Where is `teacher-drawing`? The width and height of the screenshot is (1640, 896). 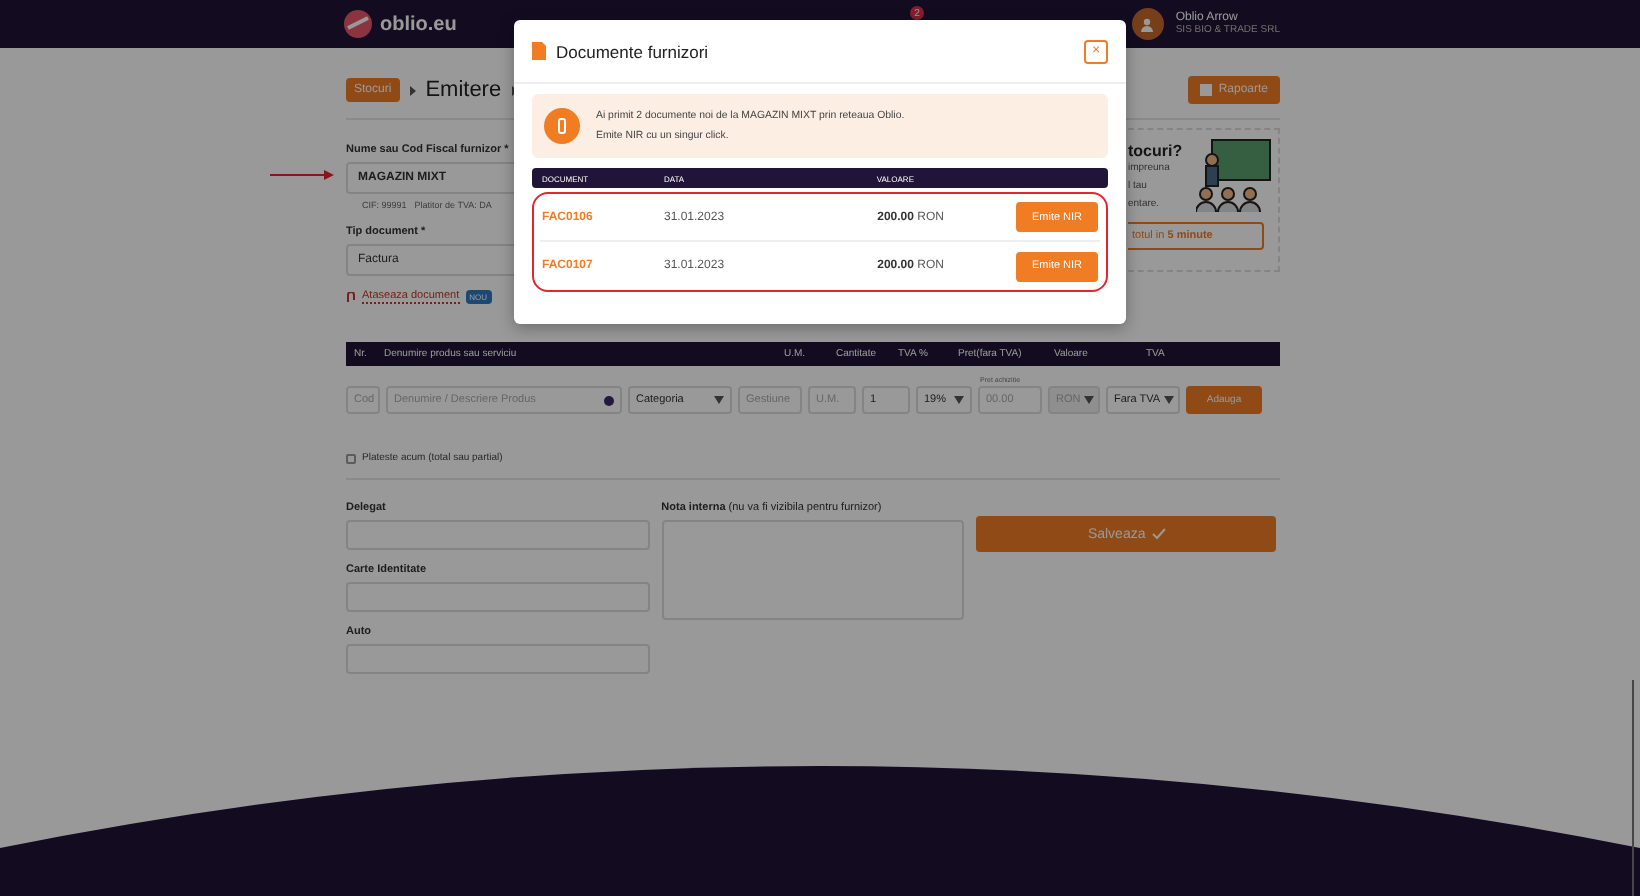
teacher-drawing is located at coordinates (1234, 176).